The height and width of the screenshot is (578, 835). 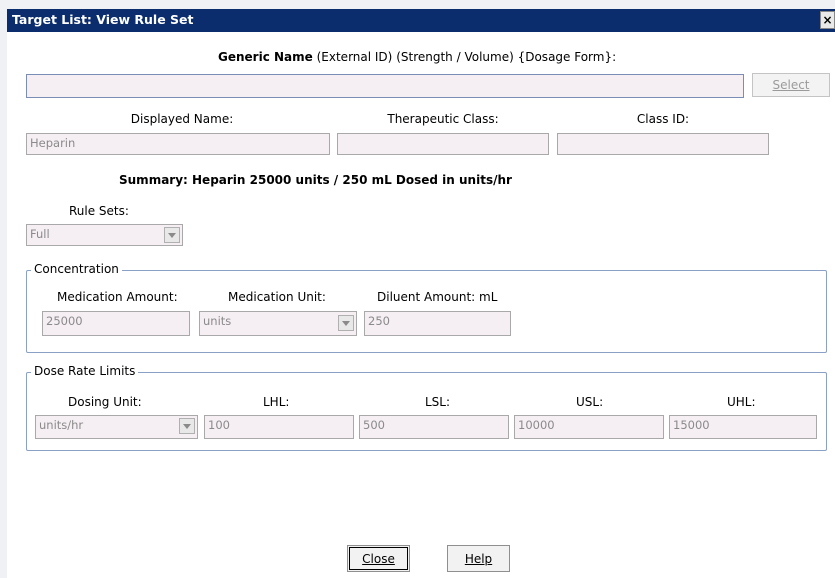 What do you see at coordinates (567, 57) in the screenshot?
I see `dosage-form-label: {Dosage Form}:` at bounding box center [567, 57].